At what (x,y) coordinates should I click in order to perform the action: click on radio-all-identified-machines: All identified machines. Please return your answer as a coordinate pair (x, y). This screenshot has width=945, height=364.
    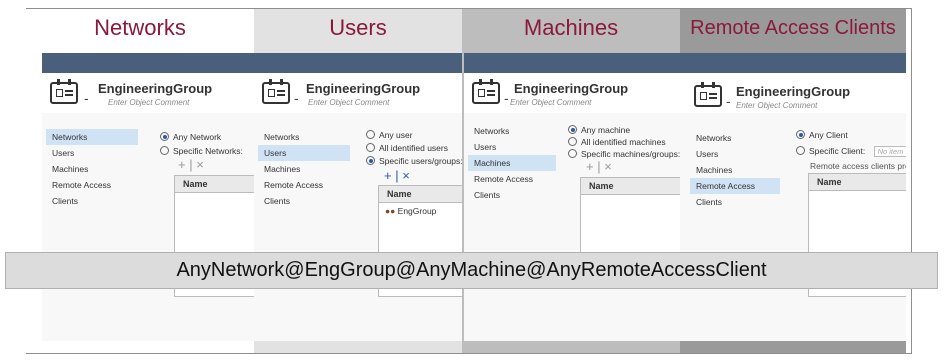
    Looking at the image, I should click on (617, 142).